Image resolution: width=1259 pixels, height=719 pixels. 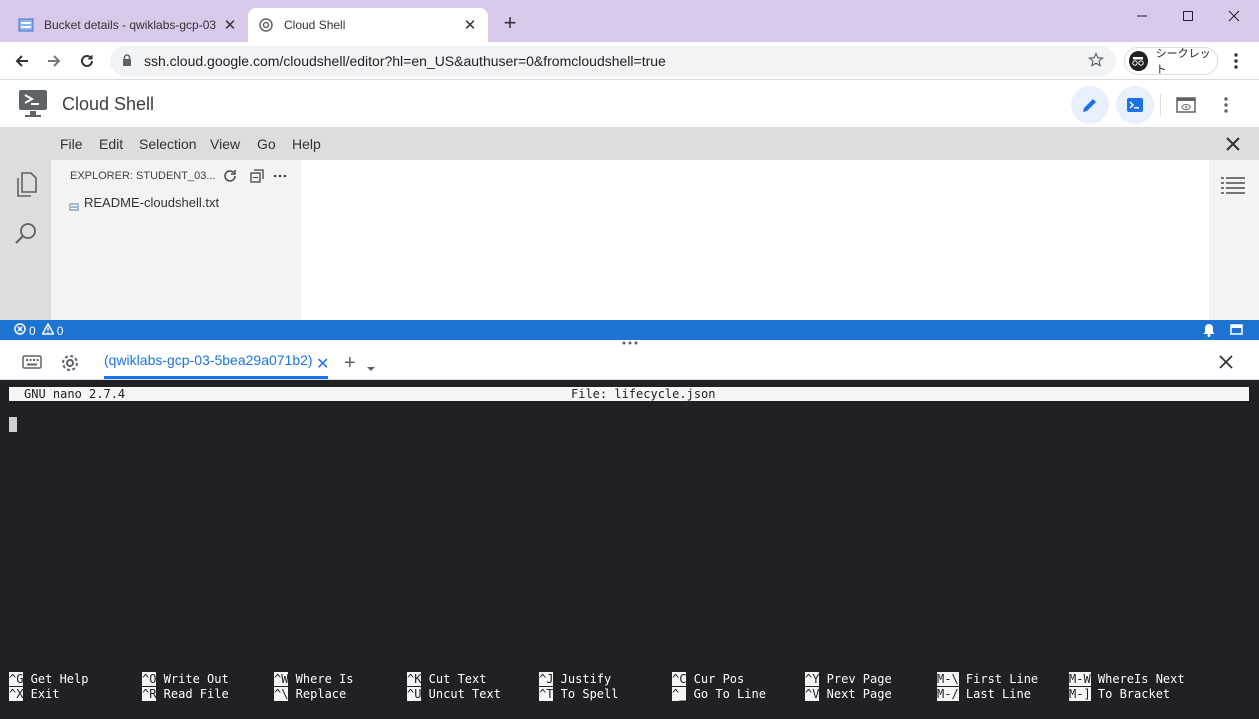 What do you see at coordinates (230, 176) in the screenshot?
I see `refresh-icon` at bounding box center [230, 176].